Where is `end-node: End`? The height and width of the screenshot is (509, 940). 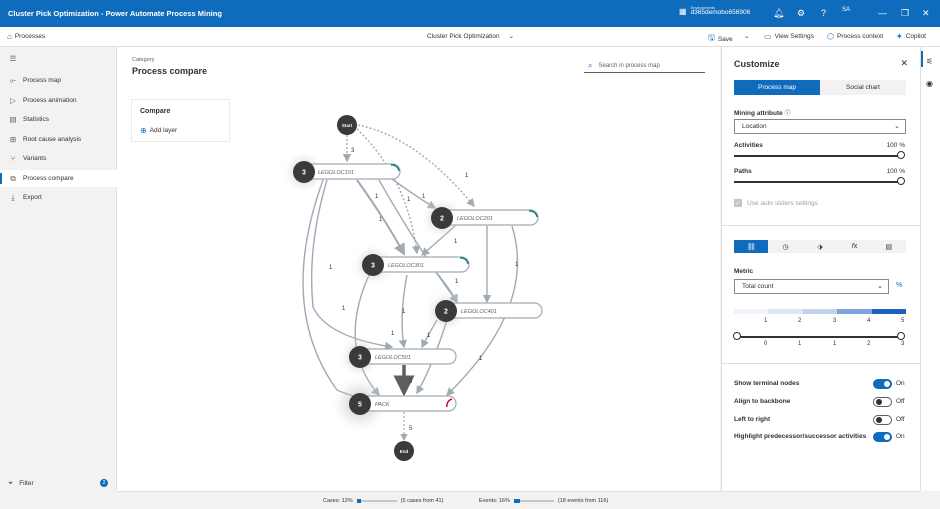
end-node: End is located at coordinates (404, 451).